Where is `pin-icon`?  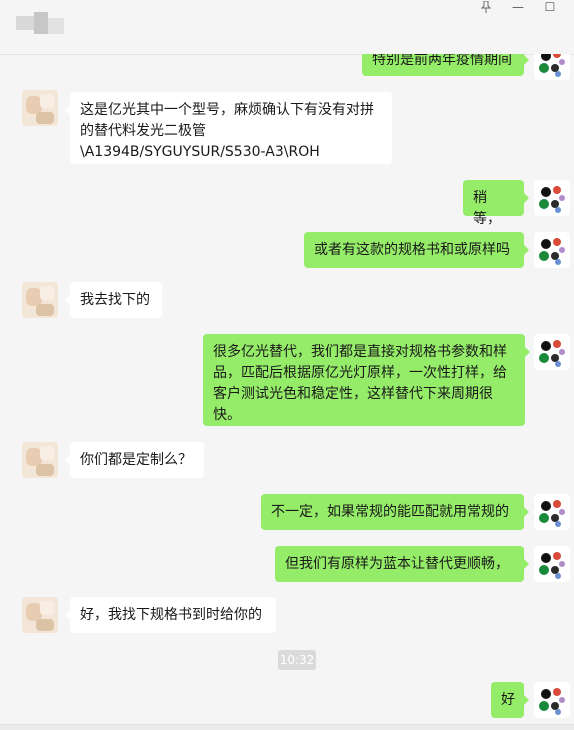
pin-icon is located at coordinates (486, 7).